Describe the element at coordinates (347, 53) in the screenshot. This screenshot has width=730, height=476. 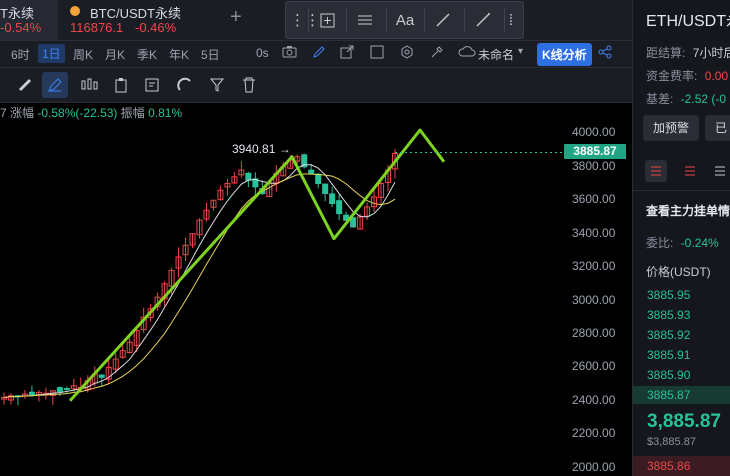
I see `share-image-icon` at that location.